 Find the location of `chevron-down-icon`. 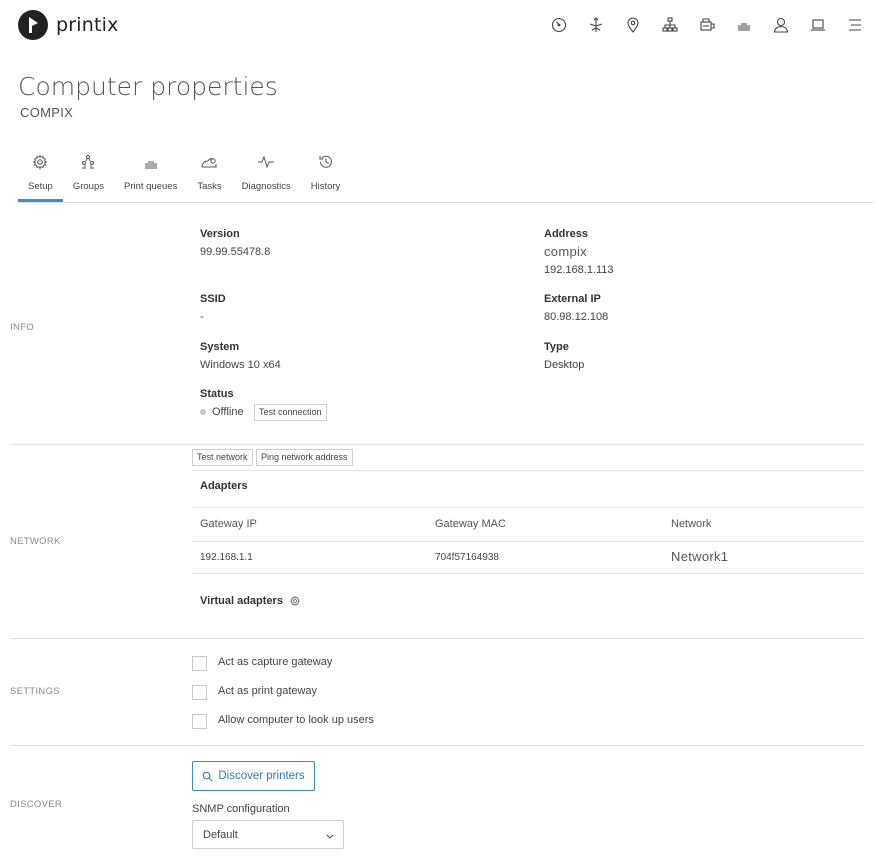

chevron-down-icon is located at coordinates (330, 836).